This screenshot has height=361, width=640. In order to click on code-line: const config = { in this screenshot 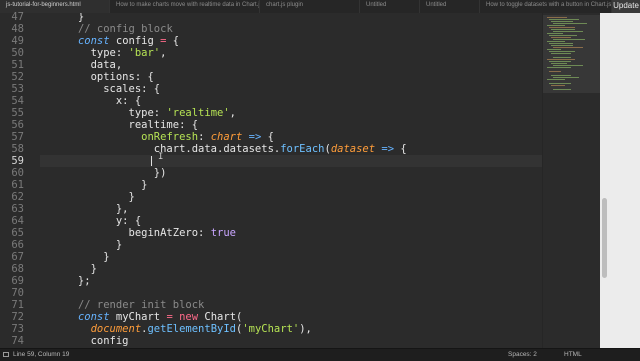, I will do `click(109, 41)`.